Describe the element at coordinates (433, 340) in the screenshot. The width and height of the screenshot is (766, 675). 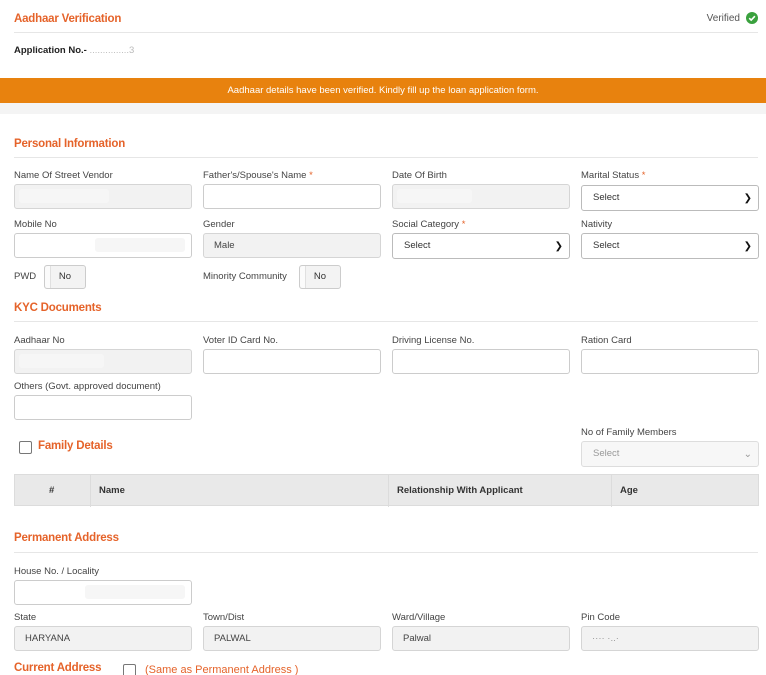
I see `driving-license-label: Driving License No.` at that location.